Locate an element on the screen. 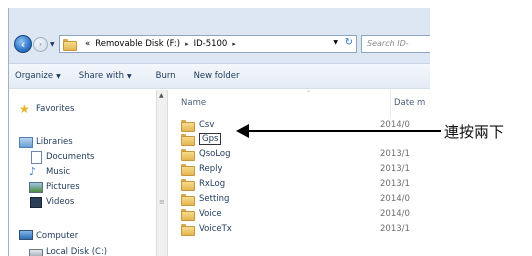 Image resolution: width=532 pixels, height=256 pixels. computer-icon is located at coordinates (26, 235).